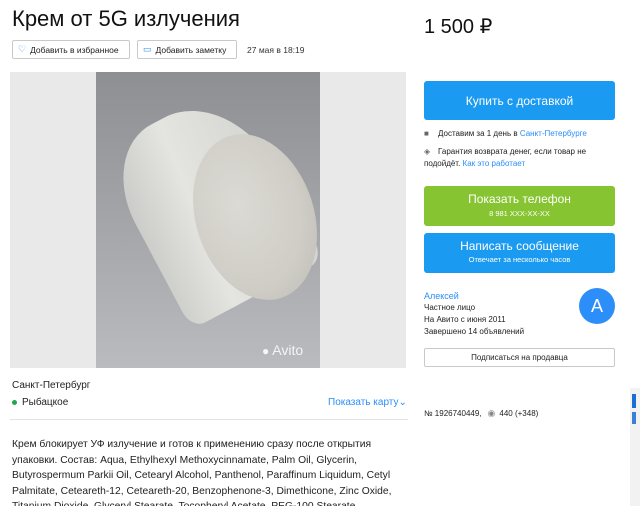 This screenshot has width=640, height=506. I want to click on shield-icon: ◈, so click(427, 151).